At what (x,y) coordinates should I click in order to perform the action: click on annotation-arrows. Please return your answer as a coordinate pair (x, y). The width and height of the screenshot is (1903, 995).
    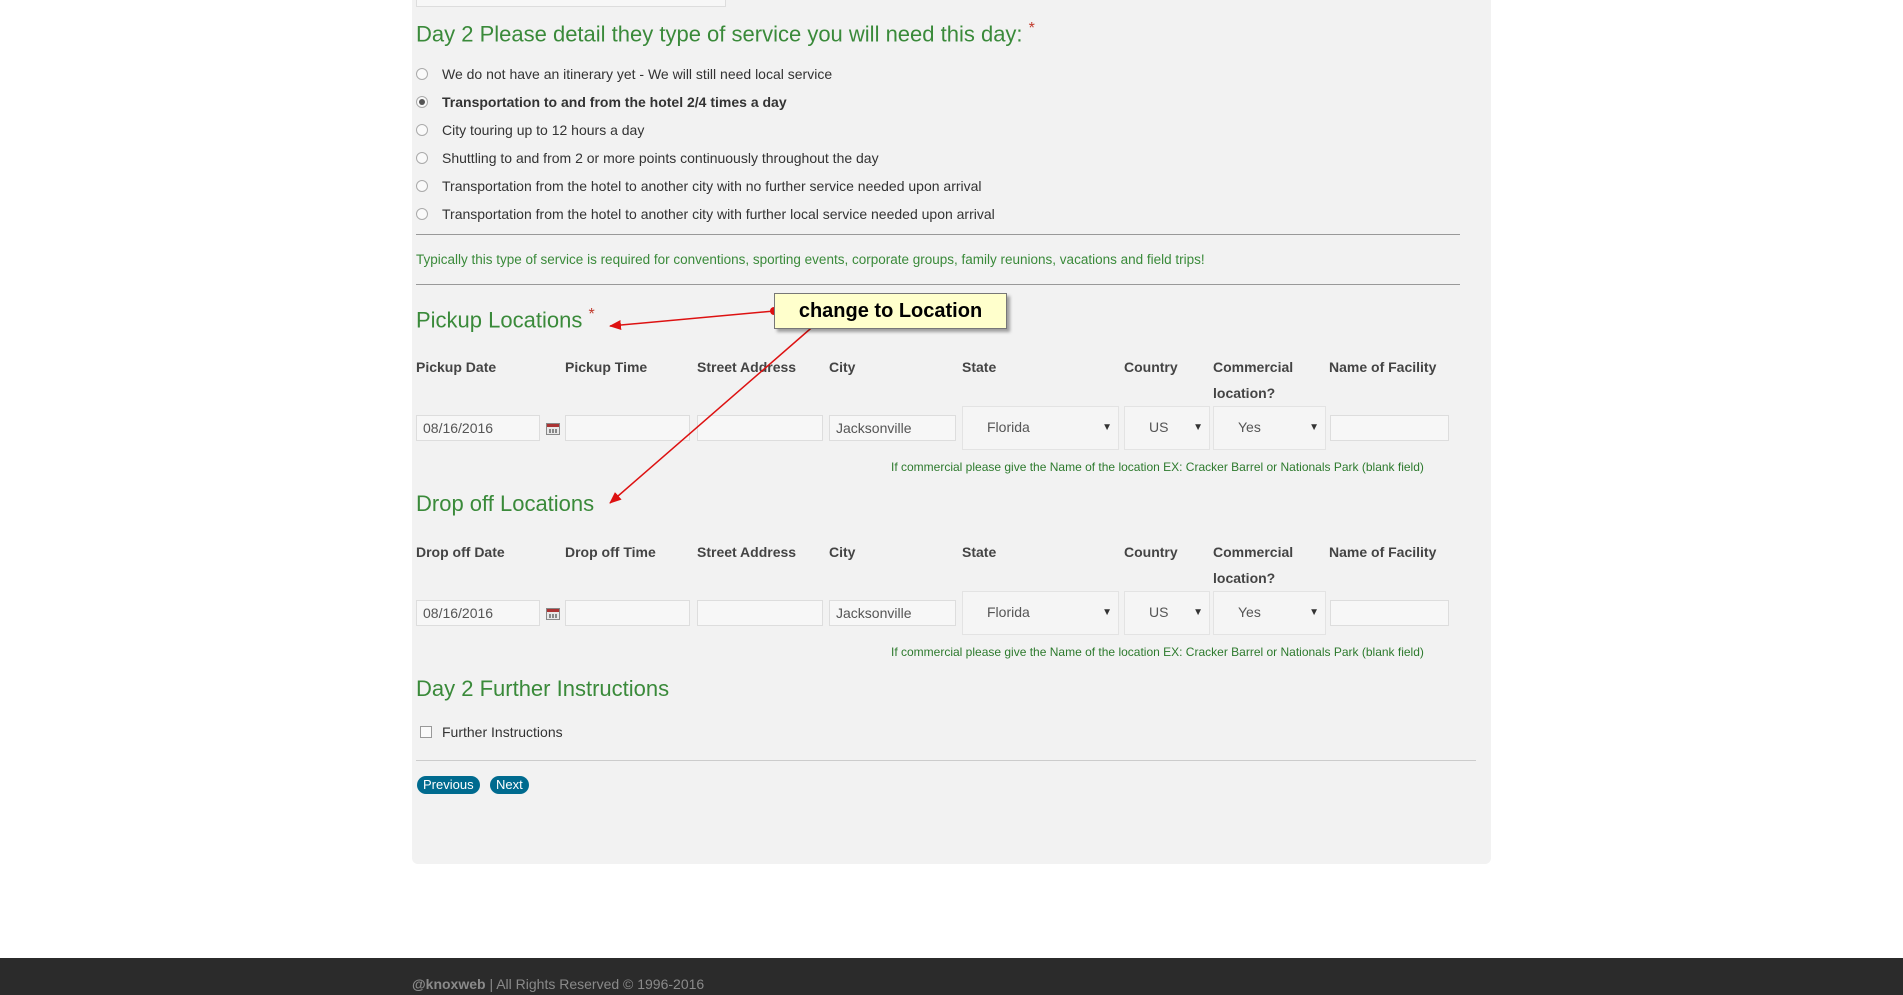
    Looking at the image, I should click on (715, 405).